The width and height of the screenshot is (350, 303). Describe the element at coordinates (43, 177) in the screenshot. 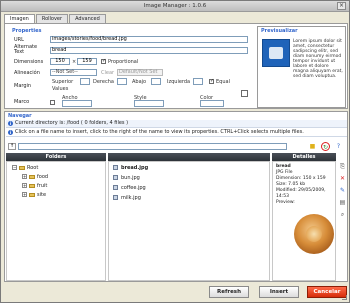

I see `tree-label: food` at that location.